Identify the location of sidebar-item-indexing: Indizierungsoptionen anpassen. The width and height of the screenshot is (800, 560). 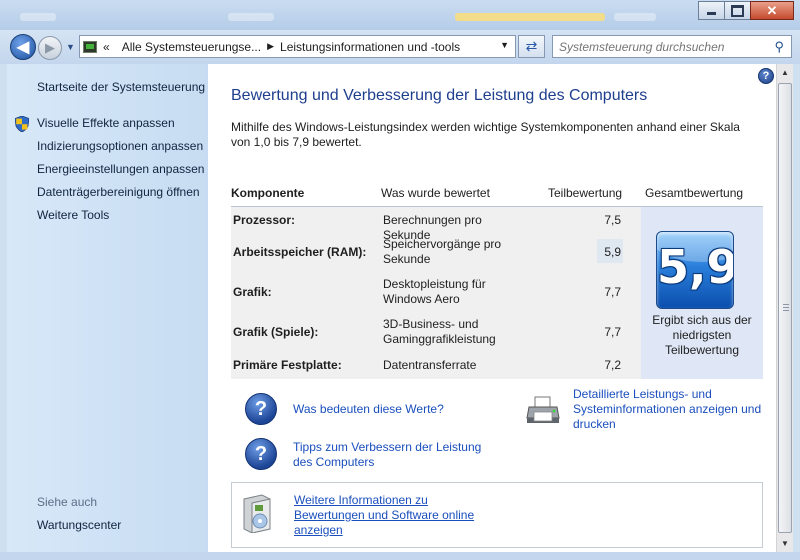
(120, 146).